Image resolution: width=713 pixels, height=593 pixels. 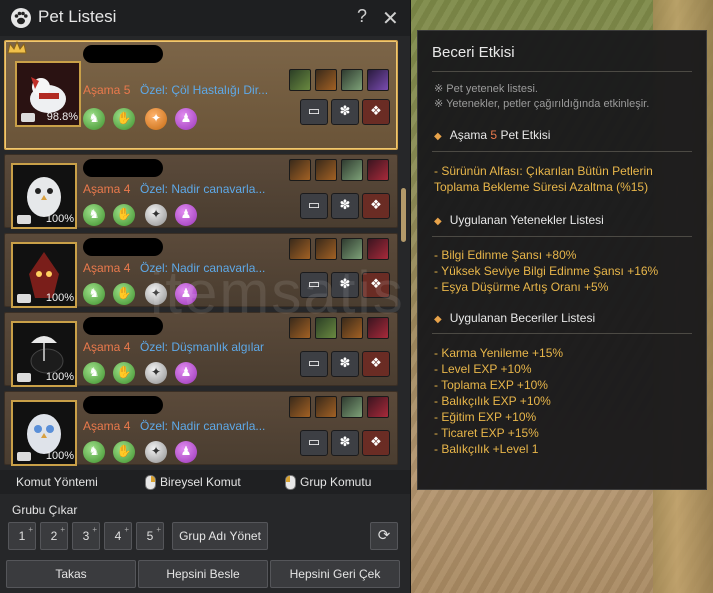 I want to click on command-mode-label: Komut Yöntemi, so click(x=57, y=482).